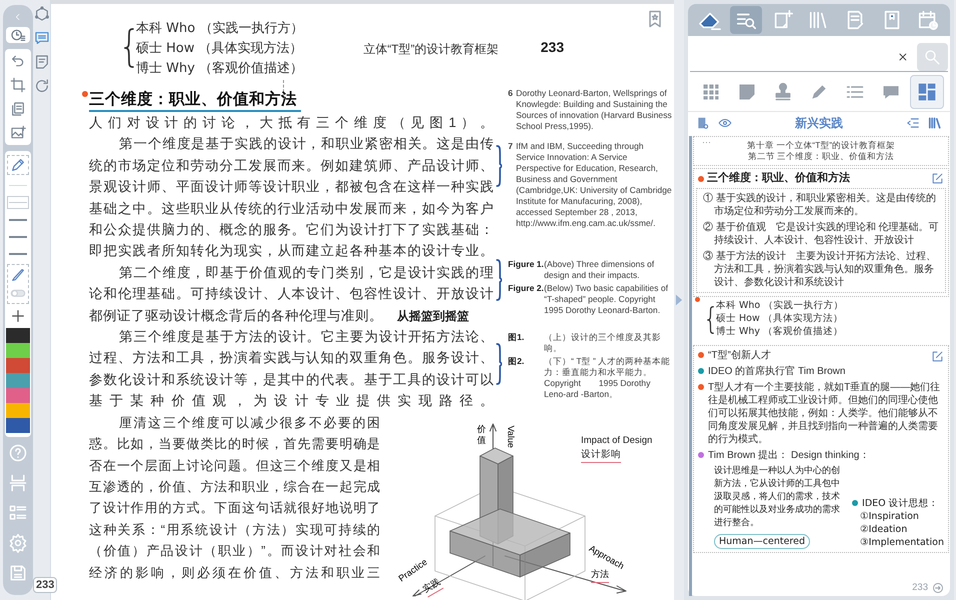 Image resolution: width=956 pixels, height=600 pixels. Describe the element at coordinates (903, 56) in the screenshot. I see `clear-icon` at that location.